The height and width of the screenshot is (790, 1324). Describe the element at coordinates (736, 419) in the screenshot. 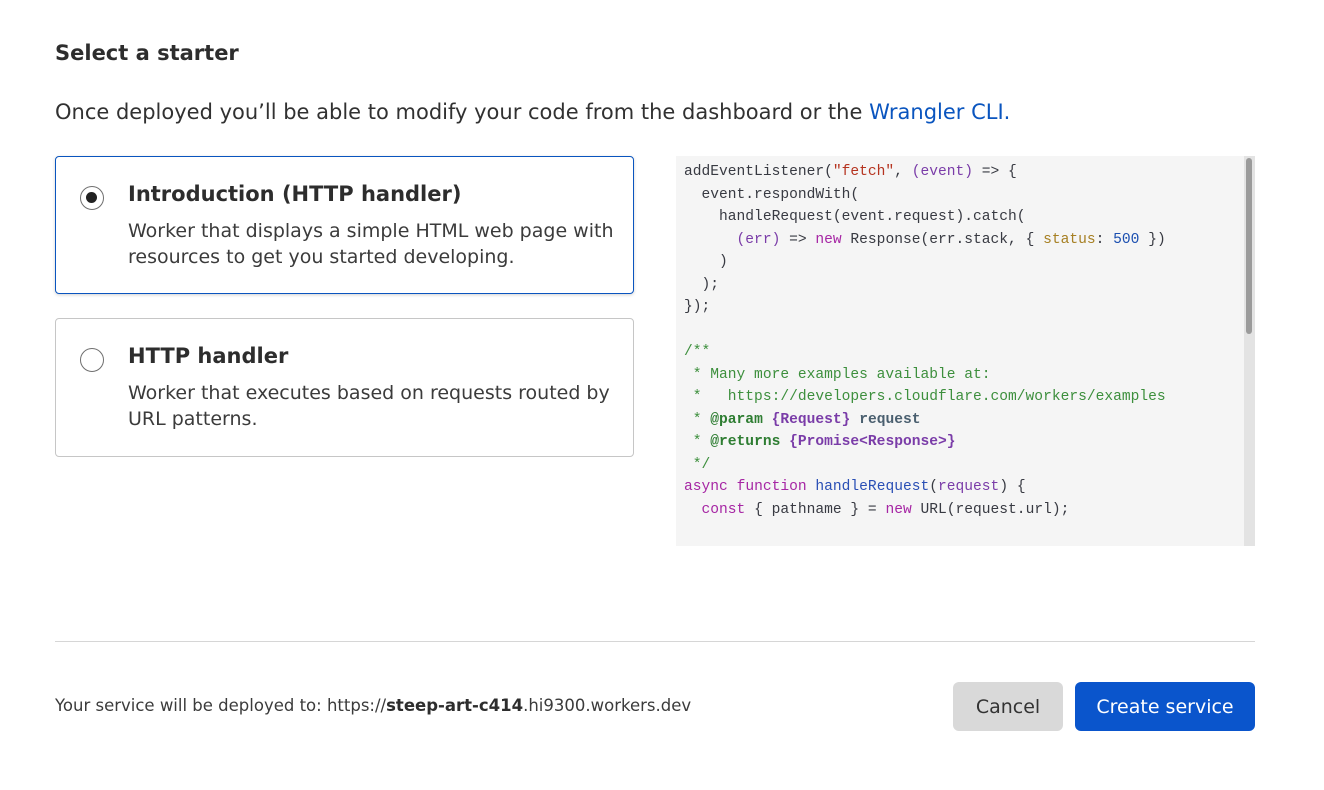

I see `code-token: @param` at that location.